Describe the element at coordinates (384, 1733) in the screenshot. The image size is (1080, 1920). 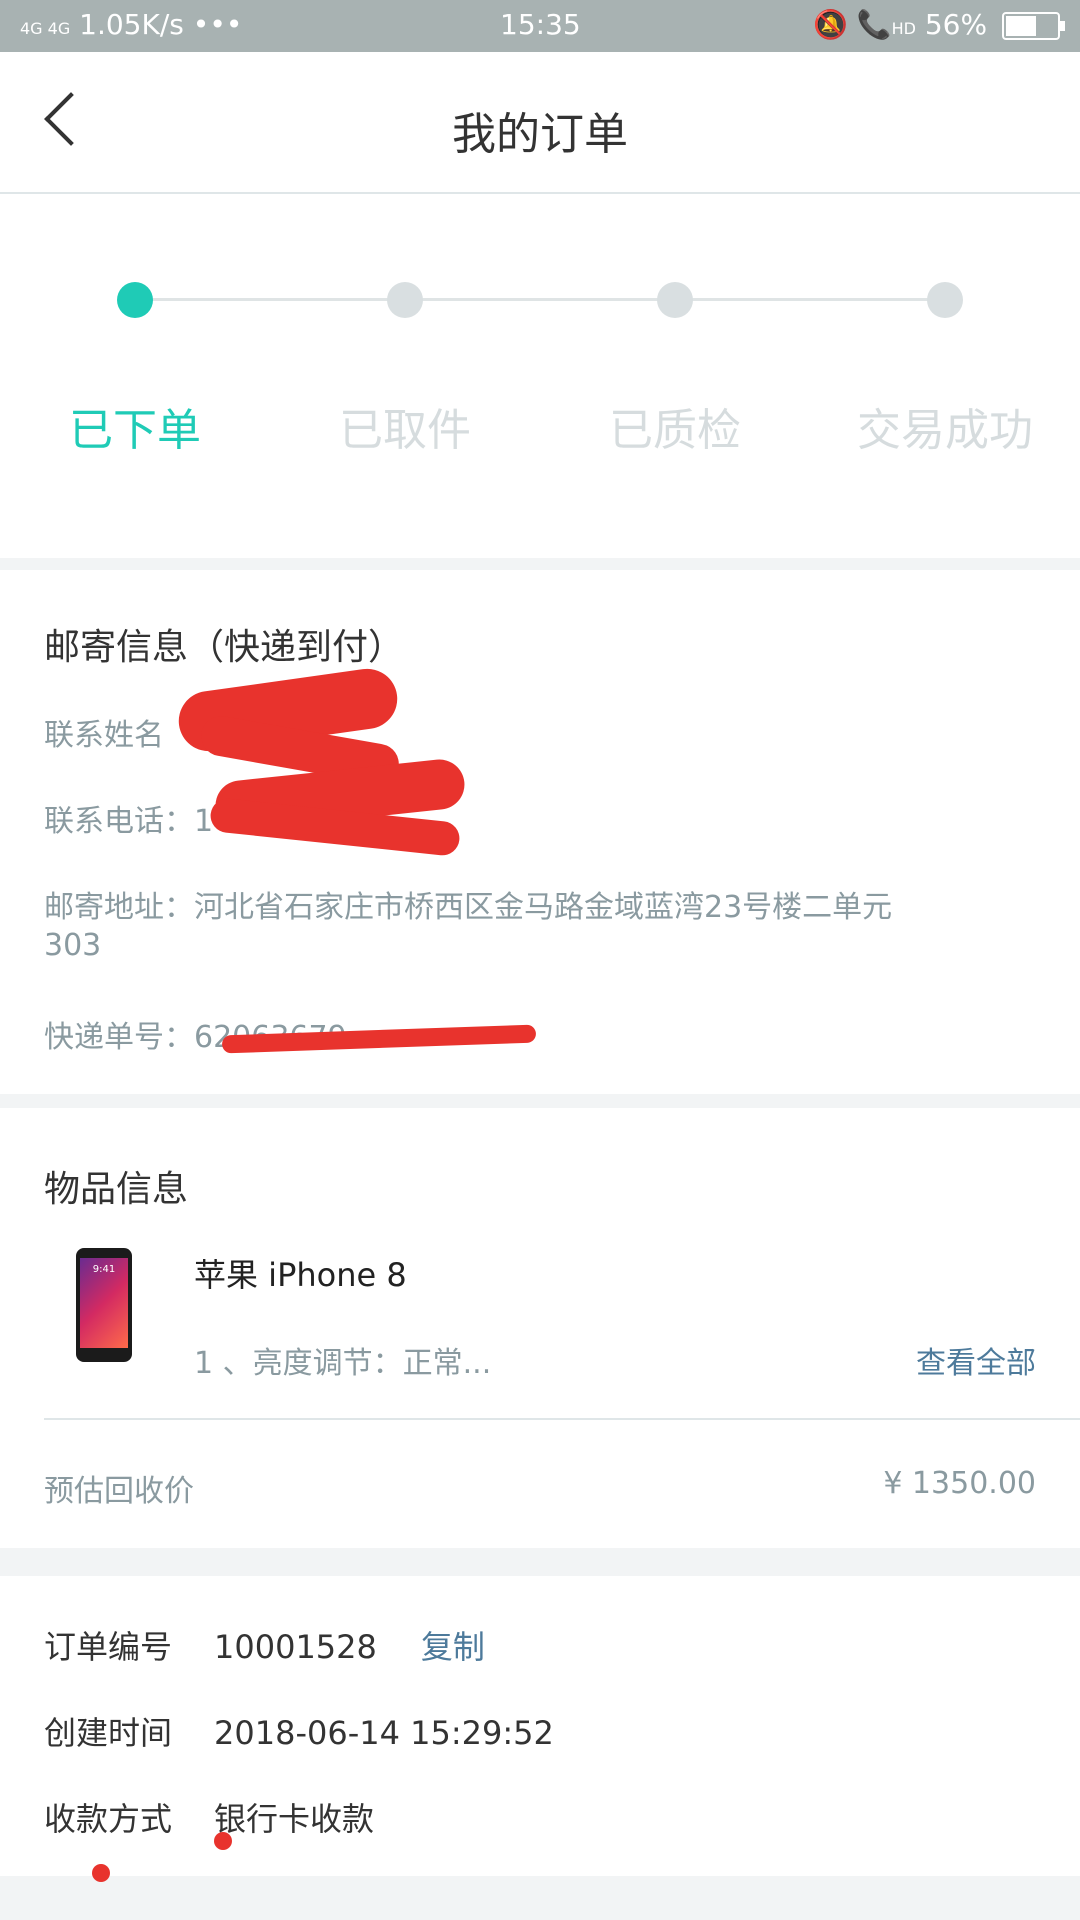
I see `created-time-value: 2018-06-14 15:29:52` at that location.